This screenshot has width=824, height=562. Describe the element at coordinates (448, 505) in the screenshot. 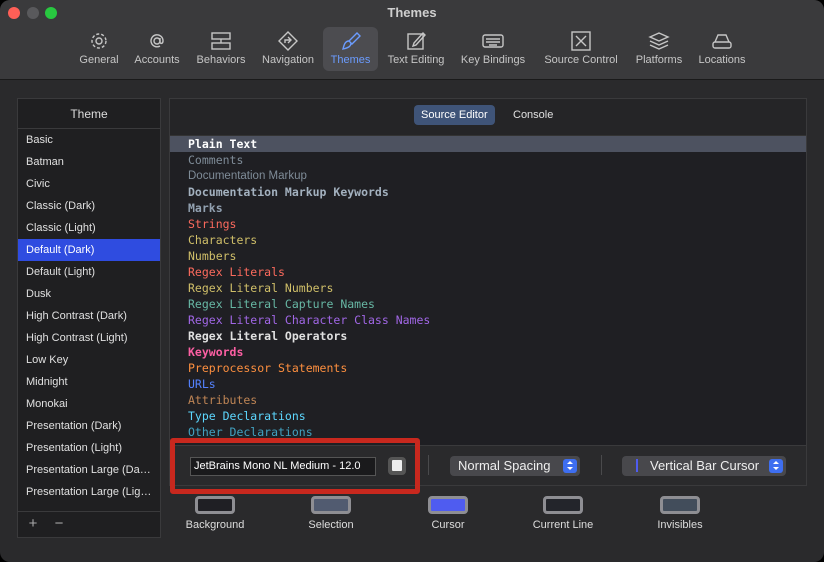

I see `swatch-cursor-color` at that location.